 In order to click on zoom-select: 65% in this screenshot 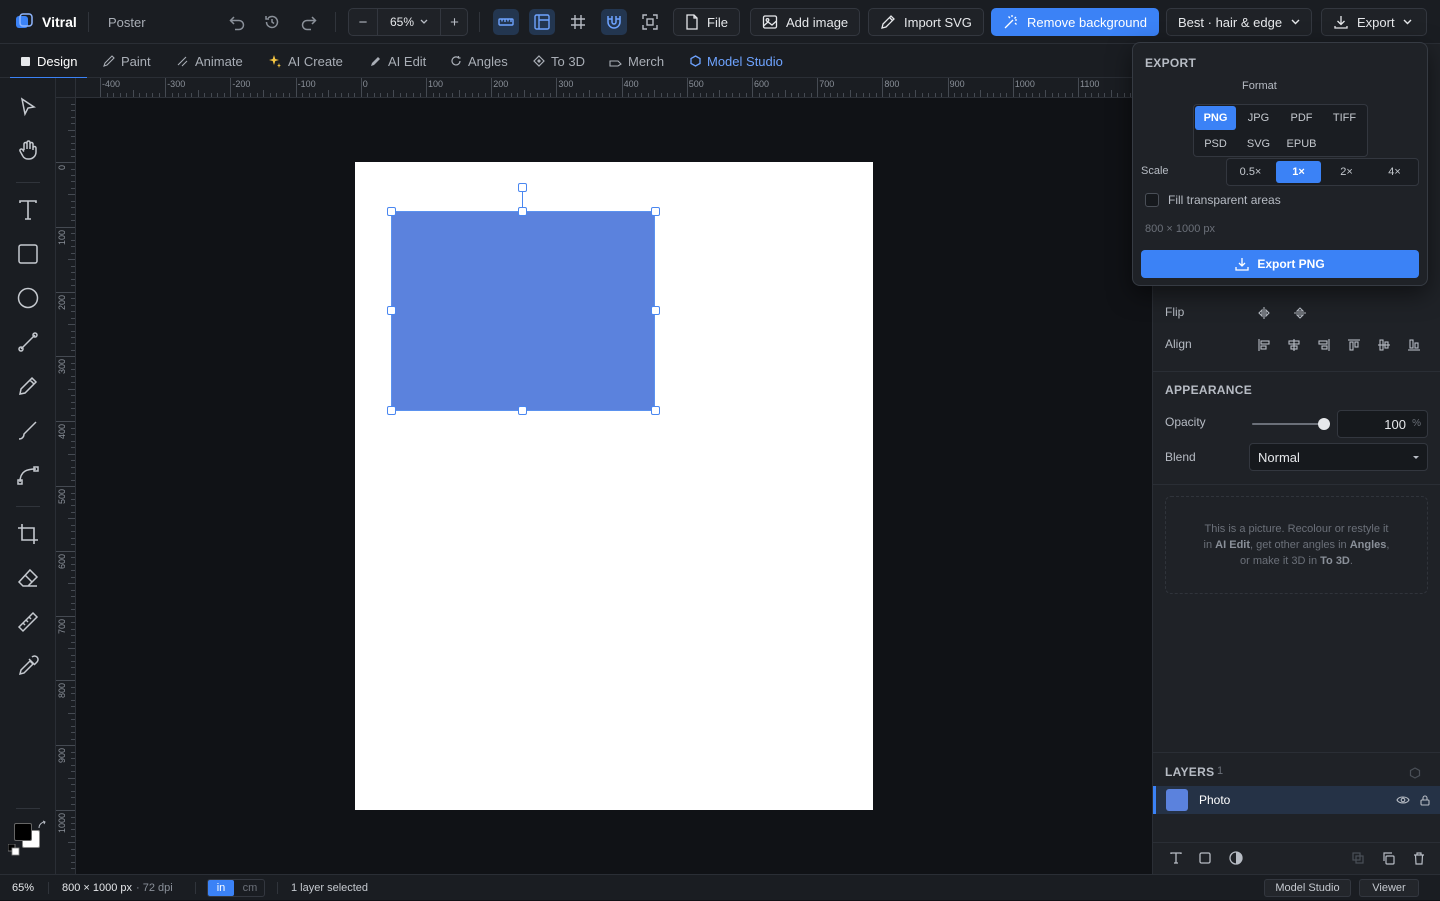, I will do `click(409, 22)`.